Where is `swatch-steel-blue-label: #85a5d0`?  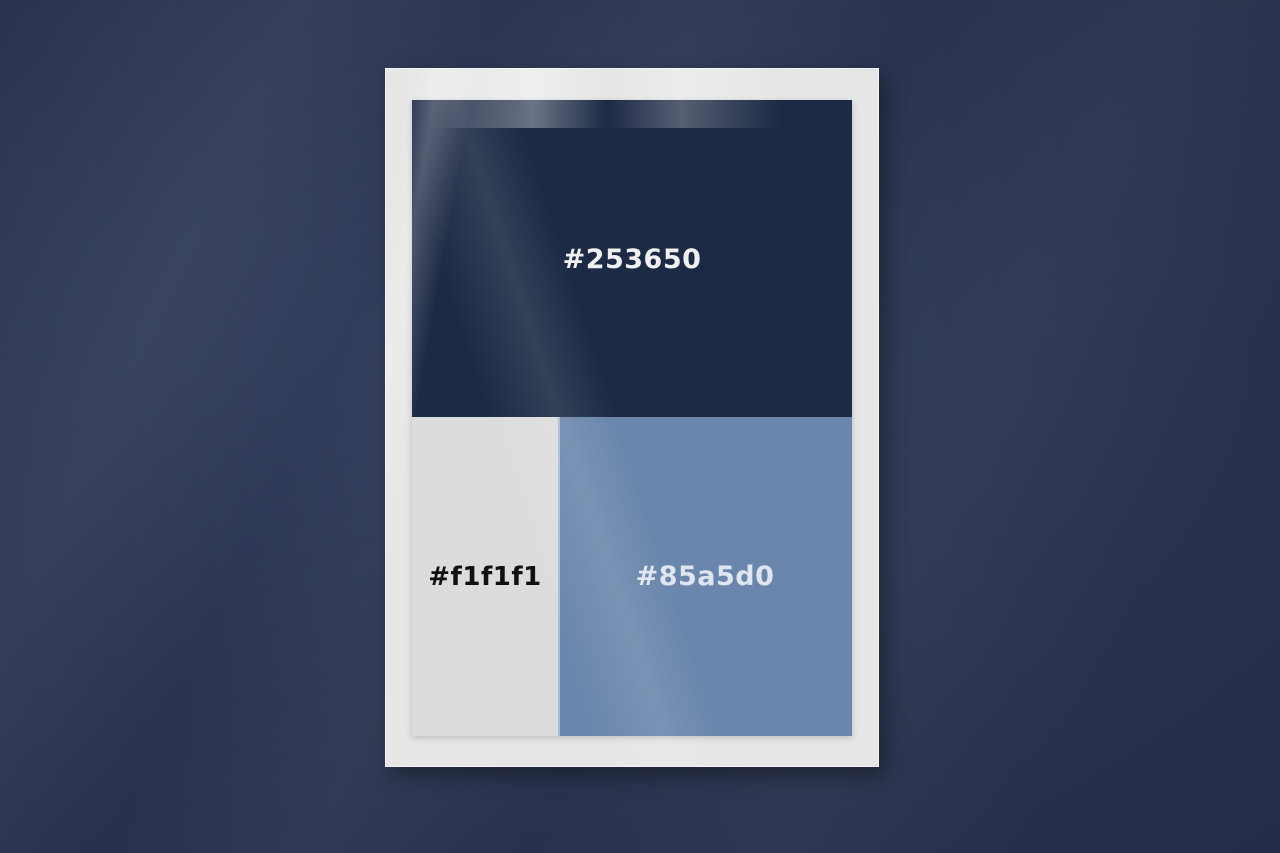
swatch-steel-blue-label: #85a5d0 is located at coordinates (705, 576).